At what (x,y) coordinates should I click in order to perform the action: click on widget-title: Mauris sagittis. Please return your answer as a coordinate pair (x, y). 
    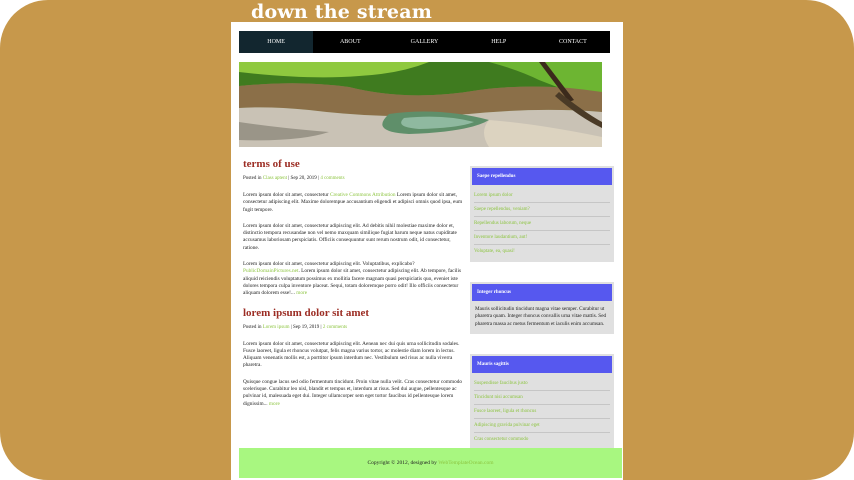
    Looking at the image, I should click on (542, 364).